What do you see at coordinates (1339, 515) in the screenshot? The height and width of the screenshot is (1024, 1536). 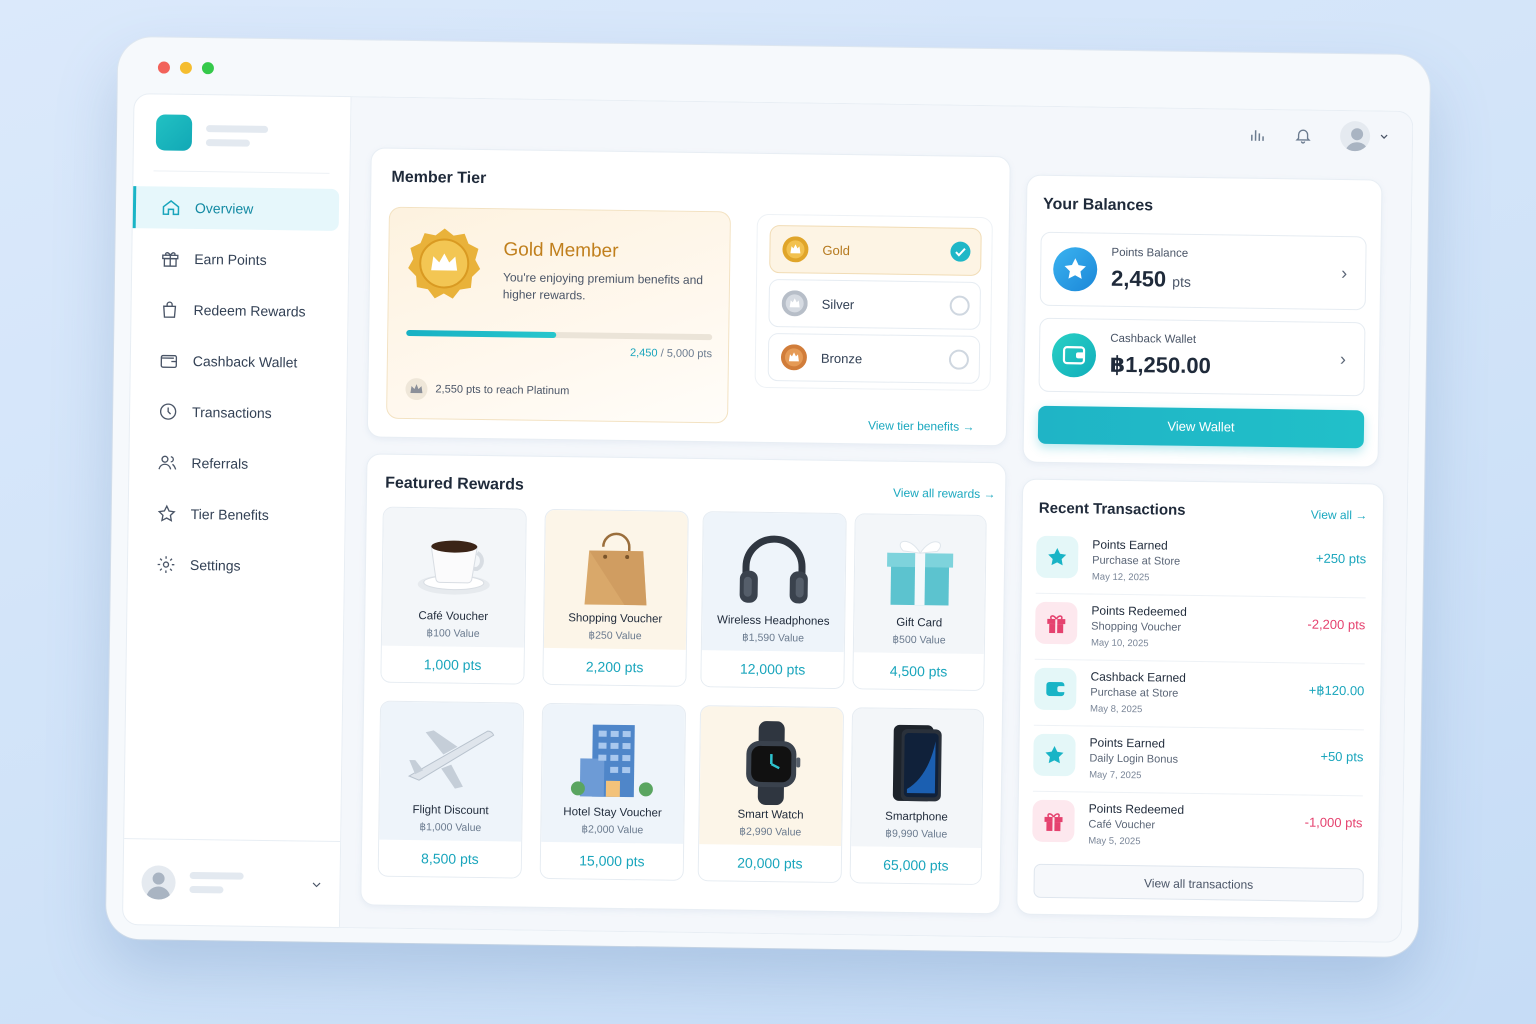 I see `view-all-transactions-link: View all →` at bounding box center [1339, 515].